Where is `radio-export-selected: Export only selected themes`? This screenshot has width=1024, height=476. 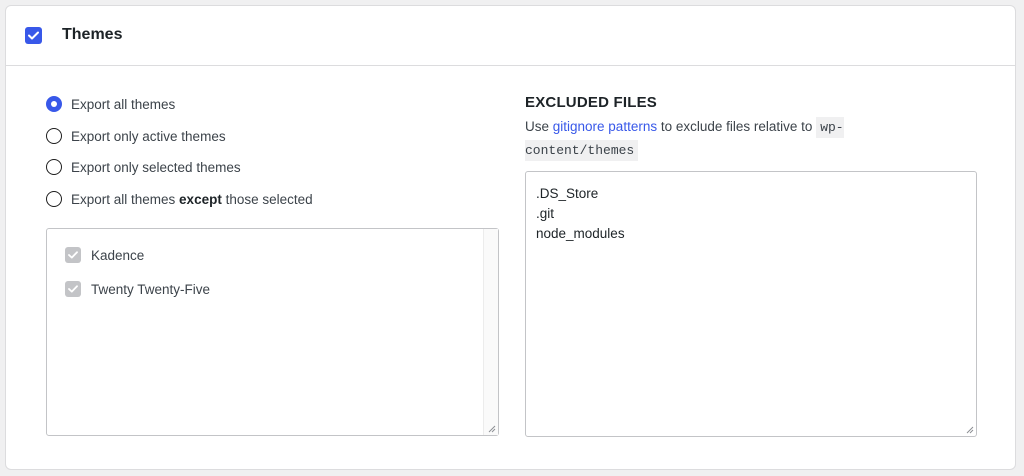
radio-export-selected: Export only selected themes is located at coordinates (143, 167).